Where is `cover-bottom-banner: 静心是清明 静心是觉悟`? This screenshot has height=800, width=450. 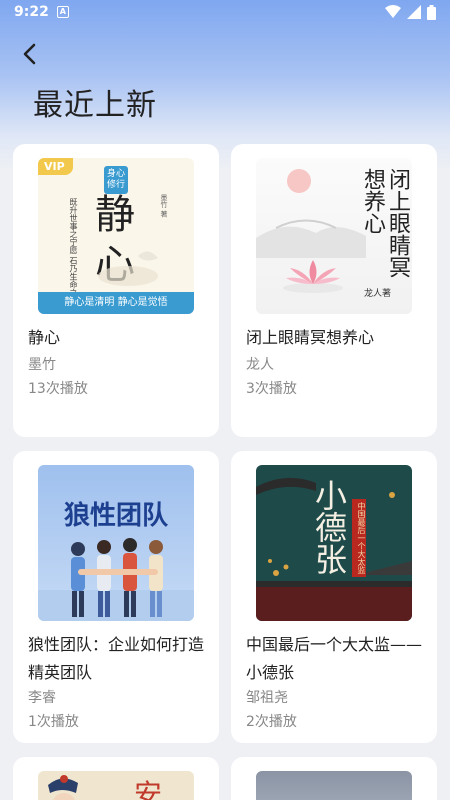 cover-bottom-banner: 静心是清明 静心是觉悟 is located at coordinates (116, 303).